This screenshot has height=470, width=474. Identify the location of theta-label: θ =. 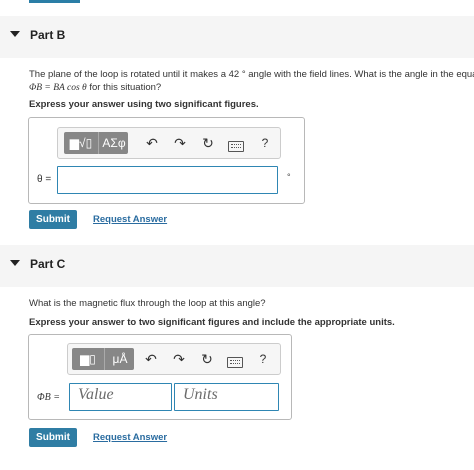
(44, 179).